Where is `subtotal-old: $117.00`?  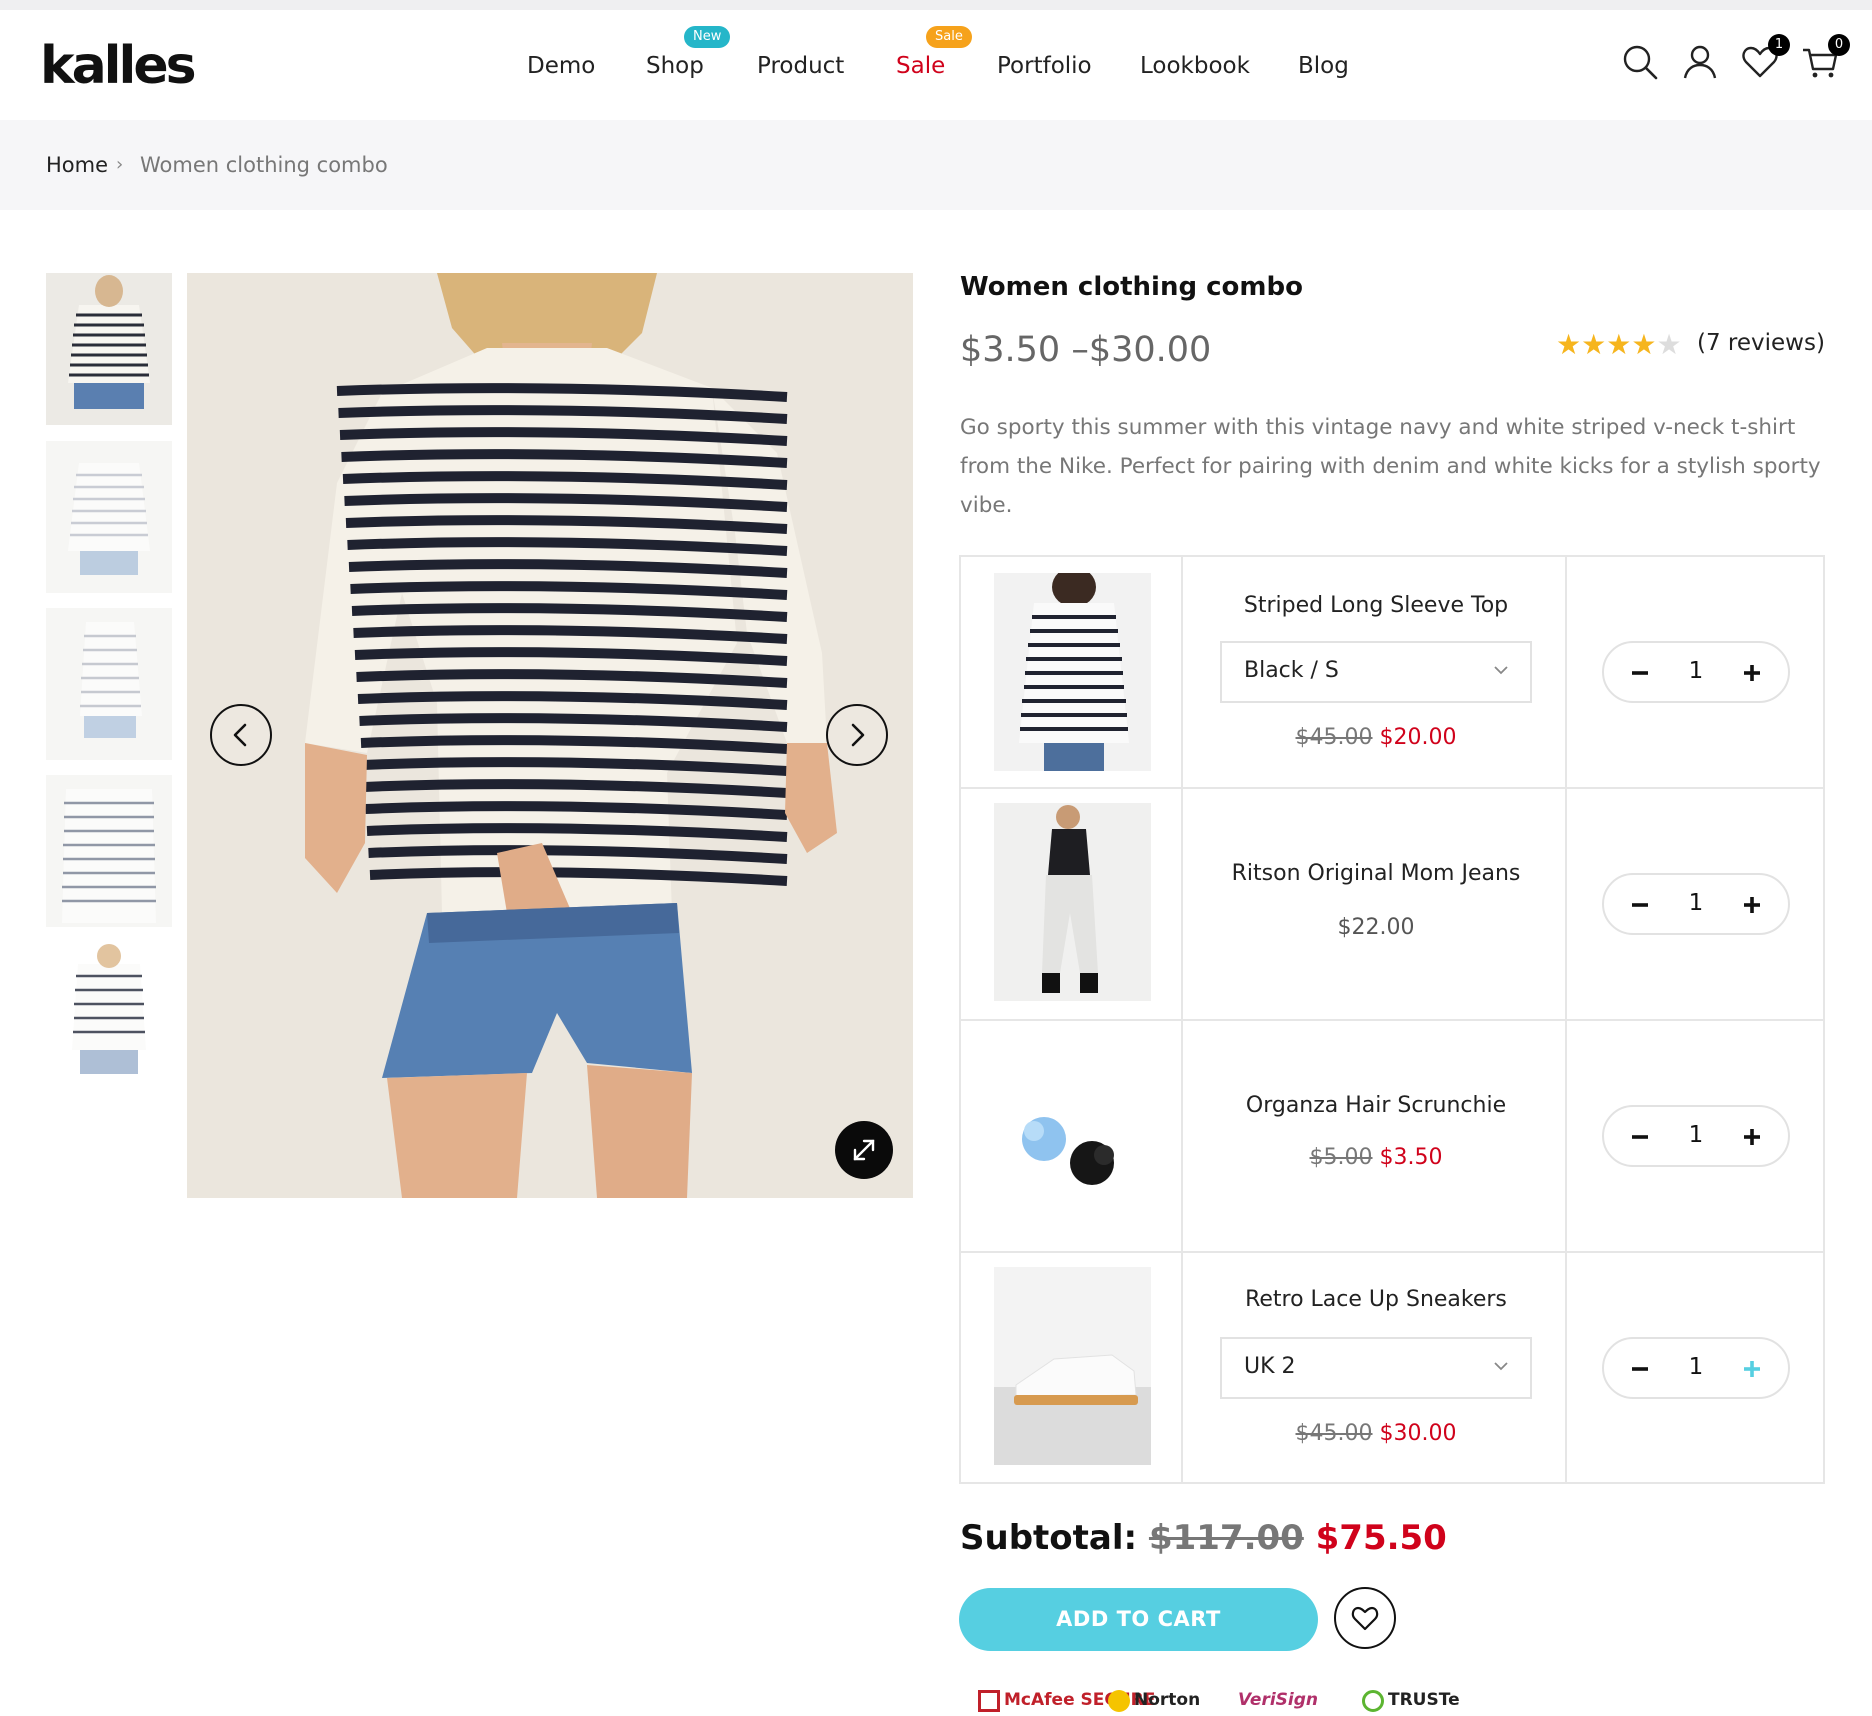
subtotal-old: $117.00 is located at coordinates (1226, 1538).